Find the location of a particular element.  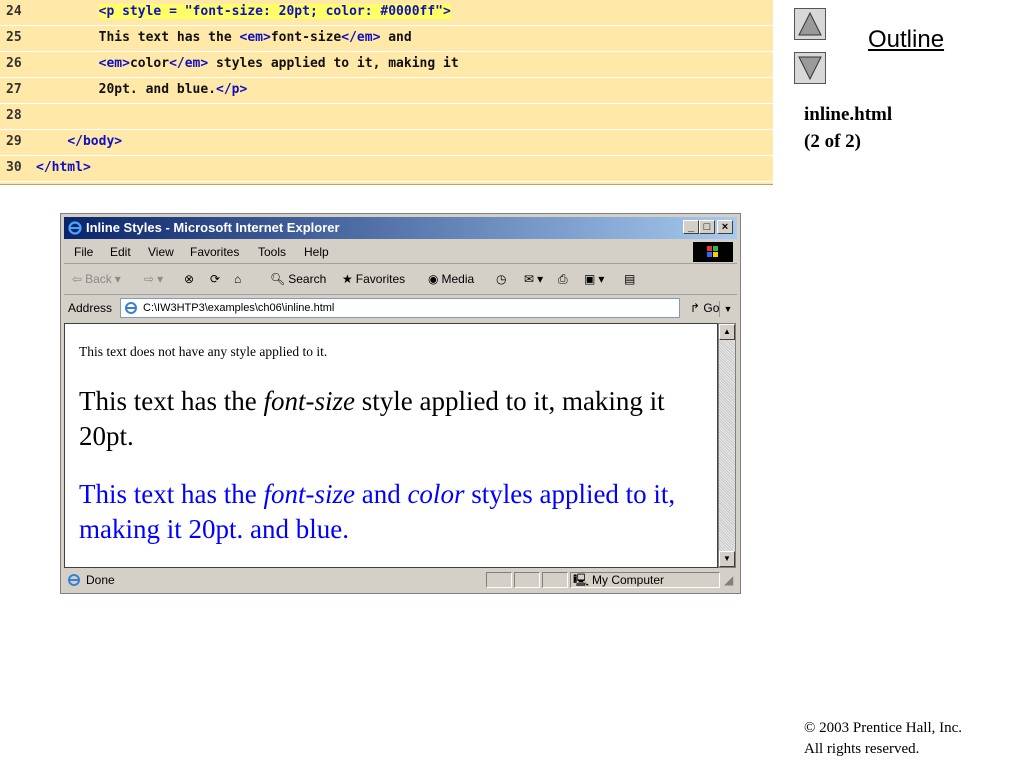

scroll-down-button: ▼ is located at coordinates (727, 559).